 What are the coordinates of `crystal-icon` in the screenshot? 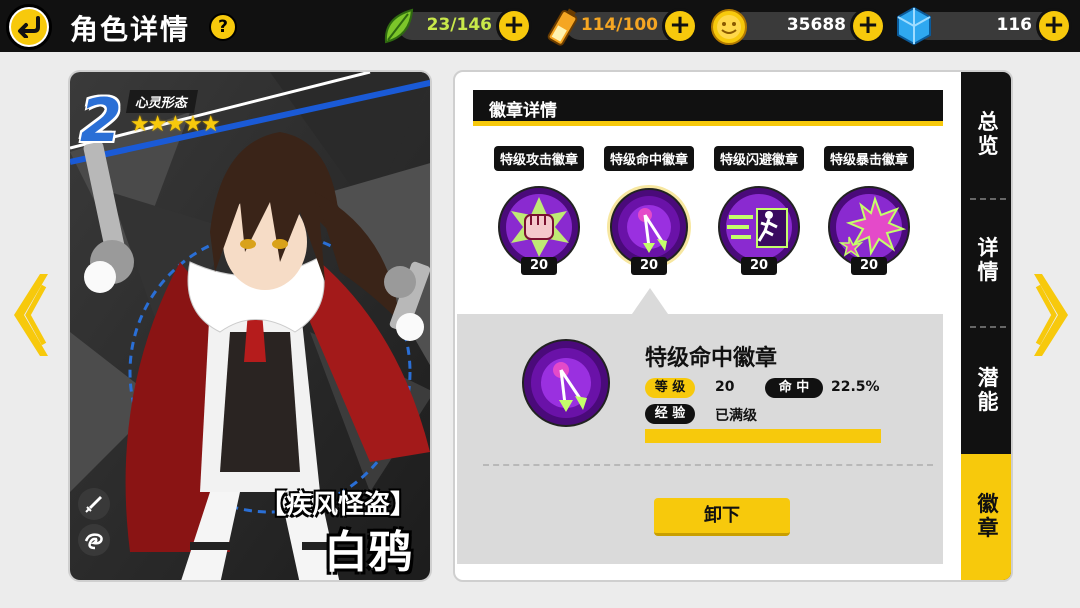 It's located at (914, 26).